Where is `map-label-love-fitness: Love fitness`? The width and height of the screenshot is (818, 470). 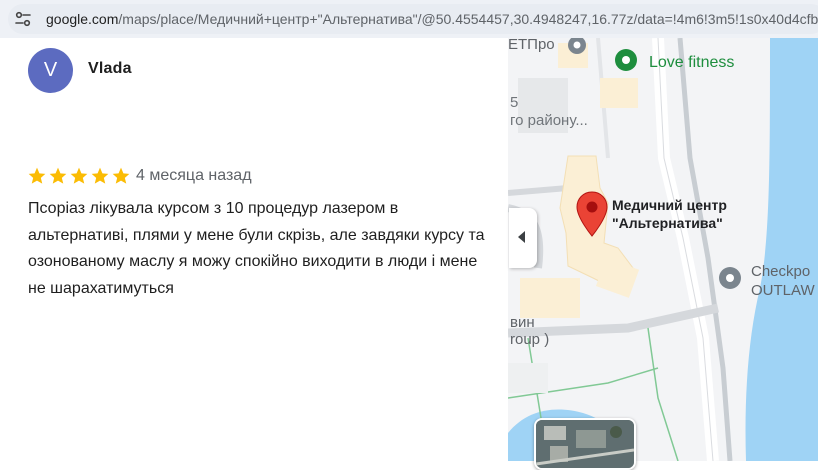 map-label-love-fitness: Love fitness is located at coordinates (691, 63).